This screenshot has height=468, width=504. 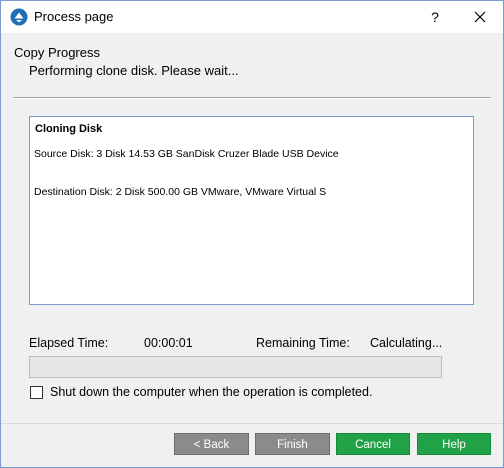 I want to click on remaining-time-label: Remaining Time:, so click(x=303, y=343).